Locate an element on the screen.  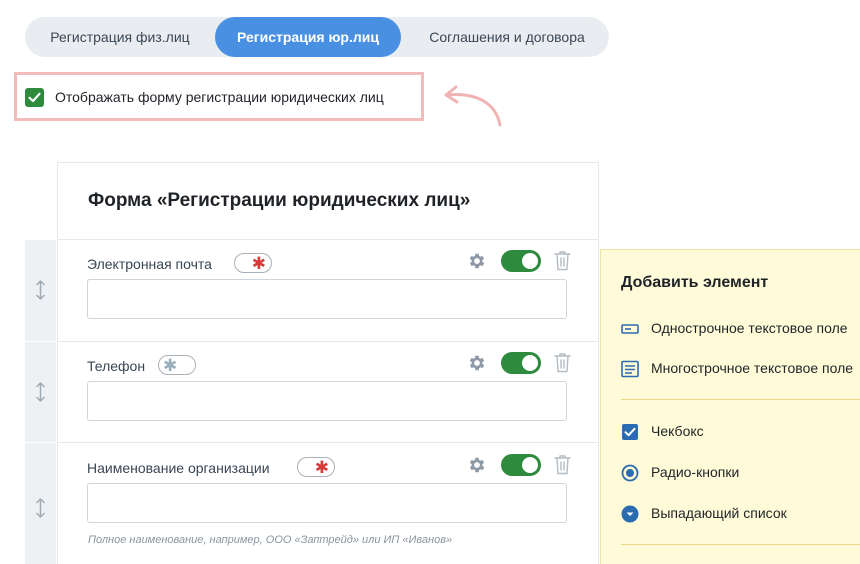
field-label-phone: Телефон is located at coordinates (116, 366).